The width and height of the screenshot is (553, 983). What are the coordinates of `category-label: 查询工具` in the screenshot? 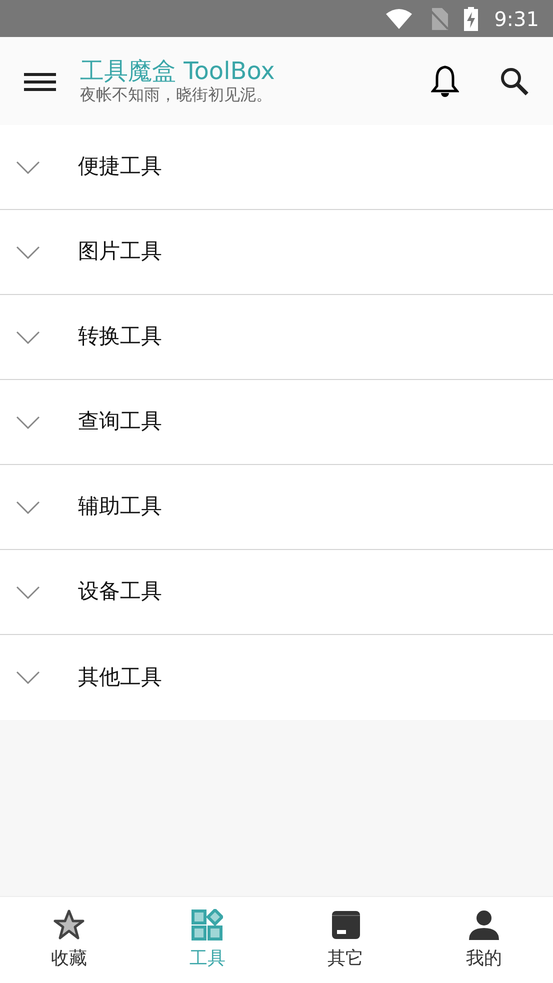 It's located at (120, 422).